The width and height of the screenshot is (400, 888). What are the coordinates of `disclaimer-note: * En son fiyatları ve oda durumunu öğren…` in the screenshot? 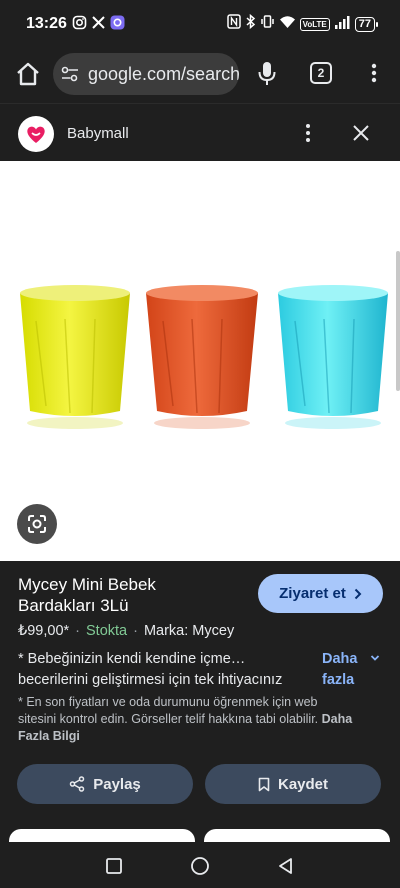 It's located at (188, 719).